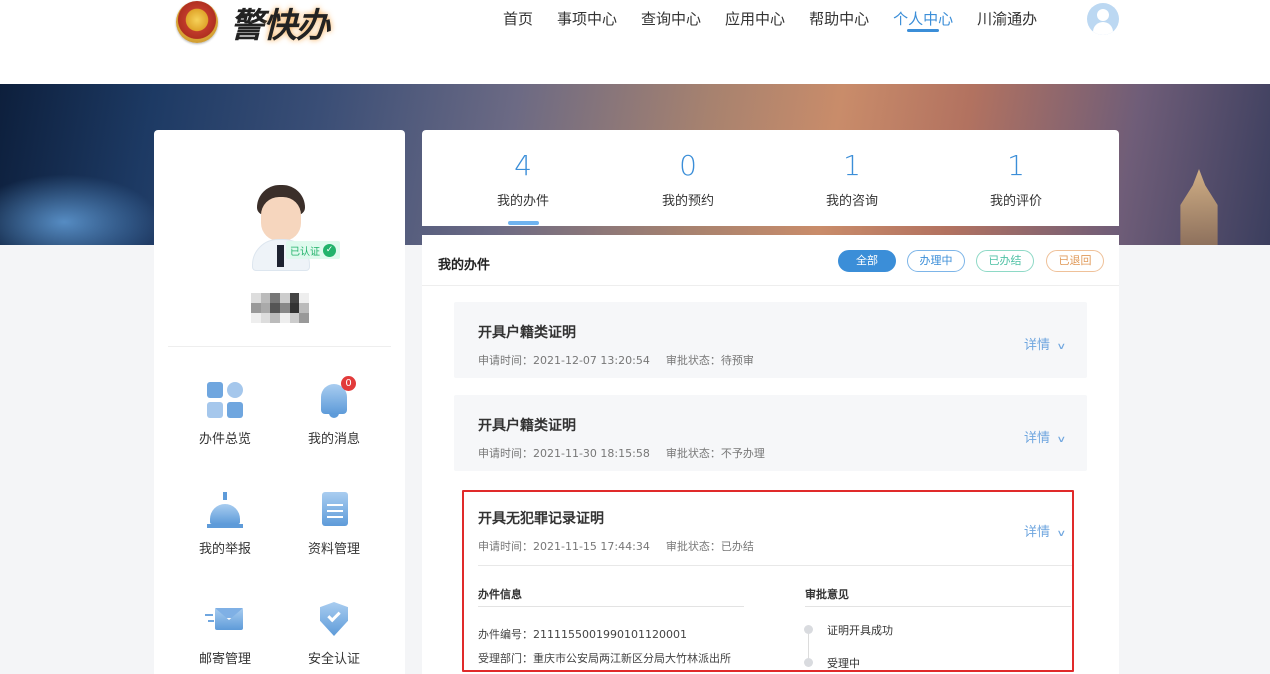 The height and width of the screenshot is (674, 1270). I want to click on site-logo: 警快办, so click(253, 23).